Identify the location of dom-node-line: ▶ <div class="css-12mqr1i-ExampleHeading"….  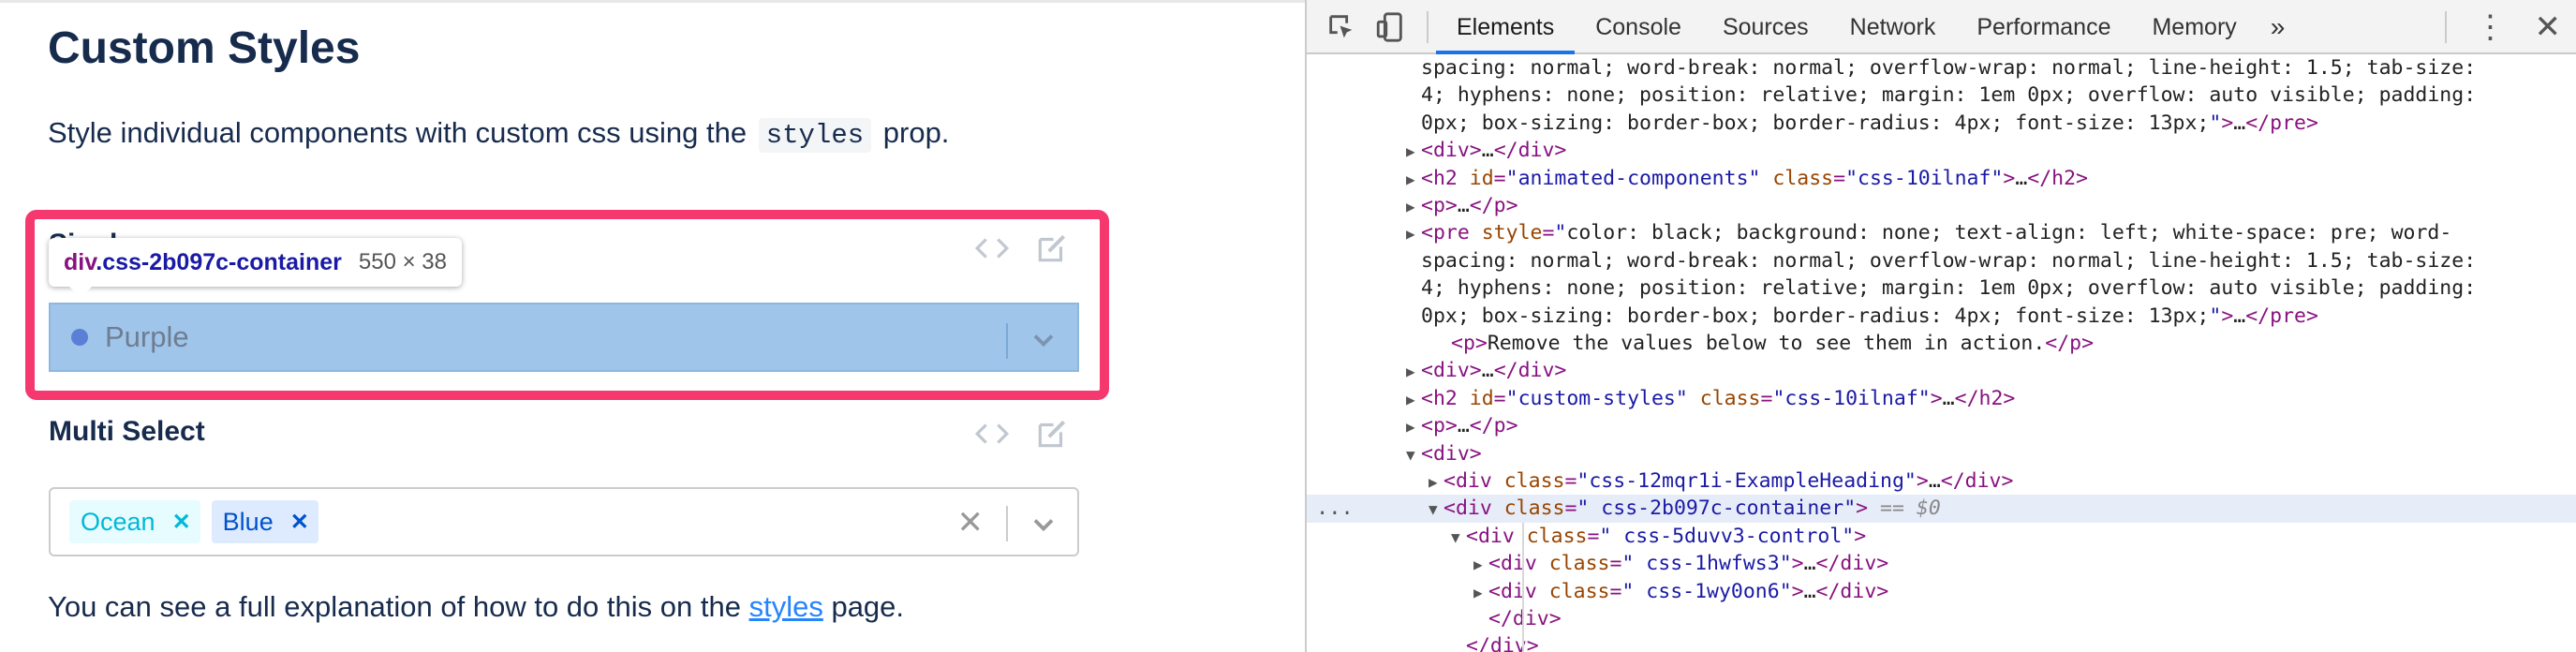
(1941, 481).